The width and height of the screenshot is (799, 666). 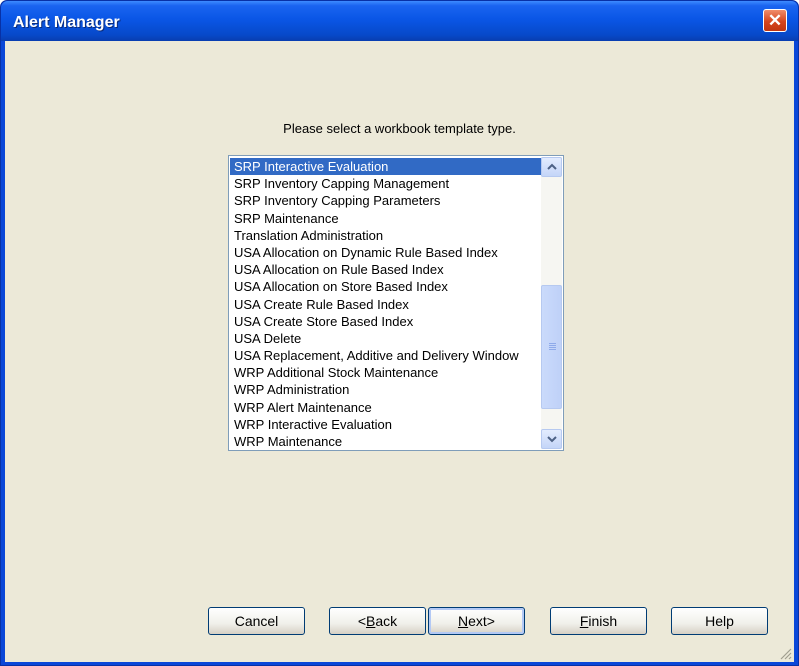 I want to click on chevron-up-icon, so click(x=552, y=166).